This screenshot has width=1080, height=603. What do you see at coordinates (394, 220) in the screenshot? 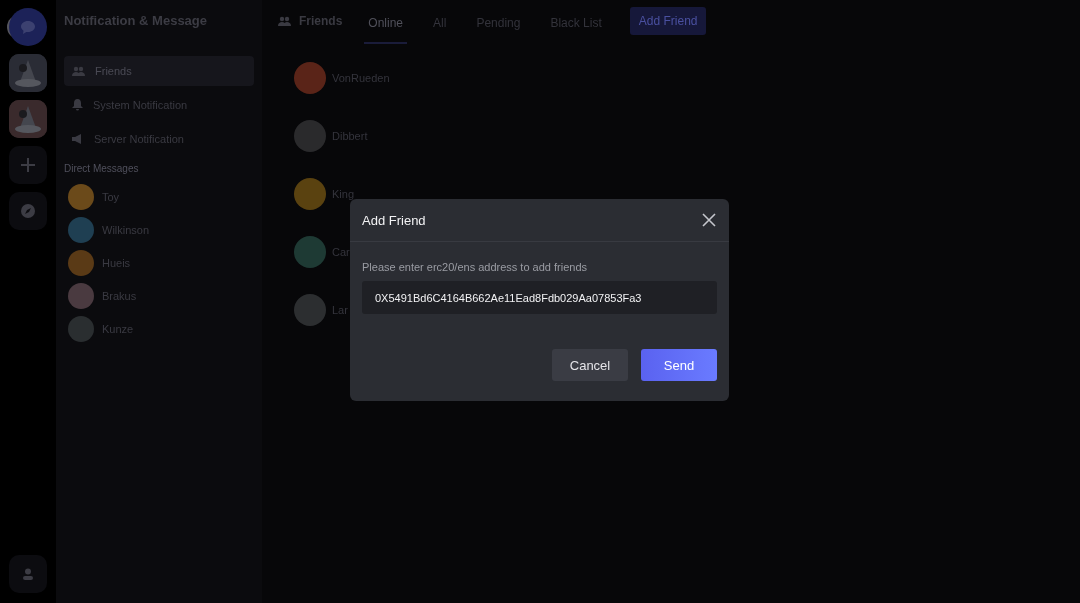
I see `dialog-title: Add Friend` at bounding box center [394, 220].